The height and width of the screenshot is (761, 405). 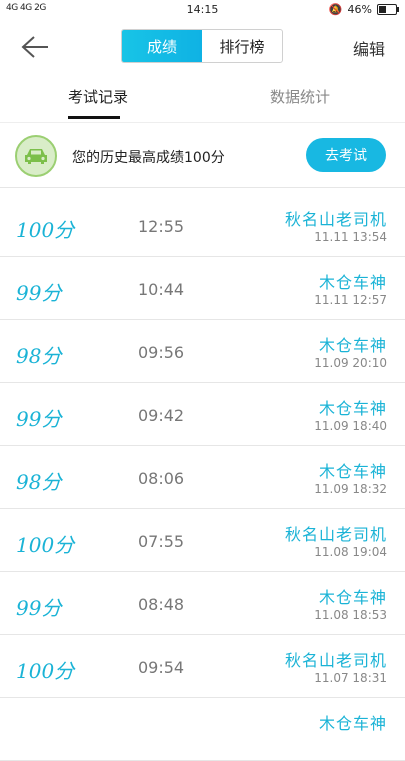 I want to click on record-row: 99分 08:48 木仓车神 11.08 18:53, so click(x=202, y=603).